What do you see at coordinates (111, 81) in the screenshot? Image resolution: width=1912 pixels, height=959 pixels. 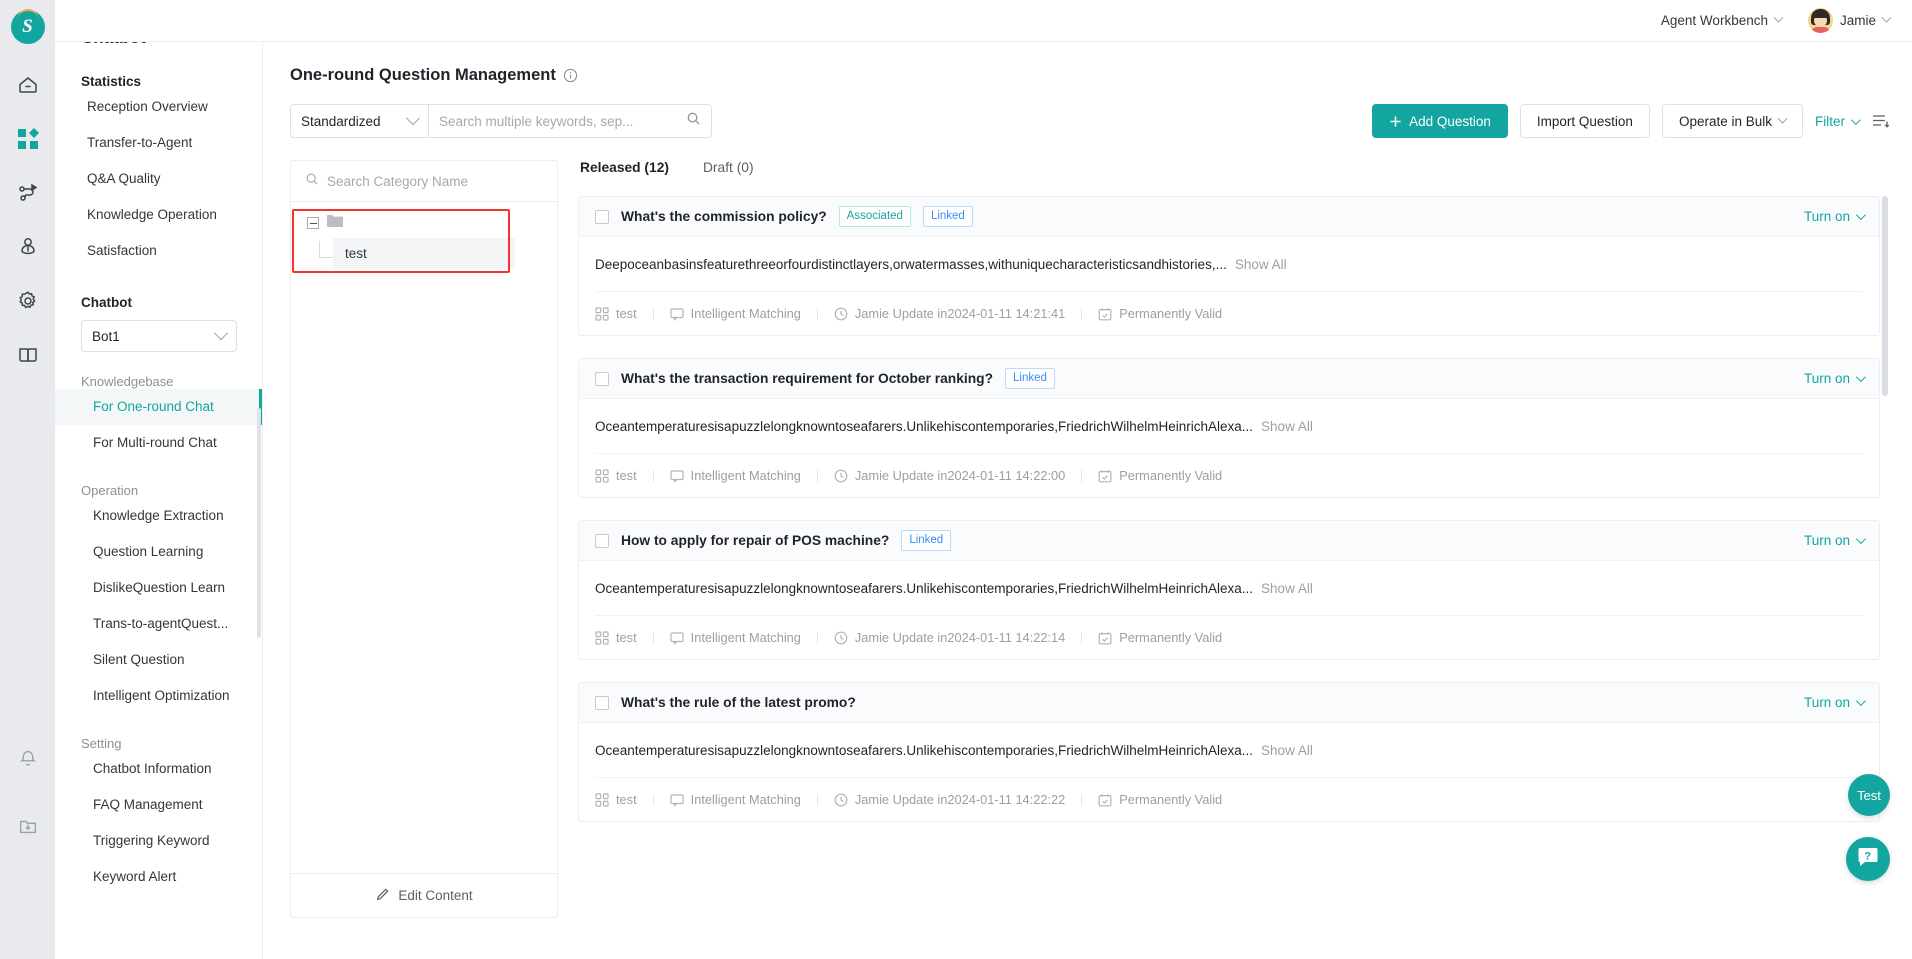 I see `sidebar-group-statistics: Statistics` at bounding box center [111, 81].